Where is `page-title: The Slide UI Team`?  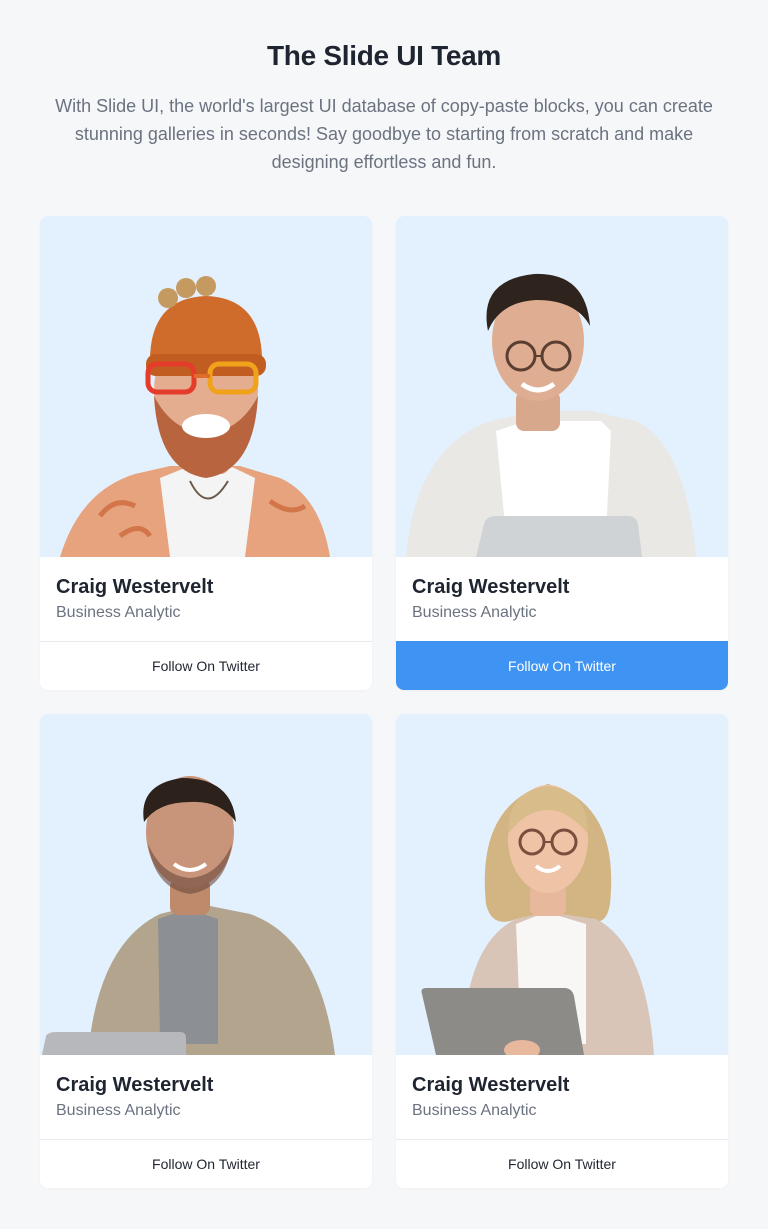
page-title: The Slide UI Team is located at coordinates (384, 55).